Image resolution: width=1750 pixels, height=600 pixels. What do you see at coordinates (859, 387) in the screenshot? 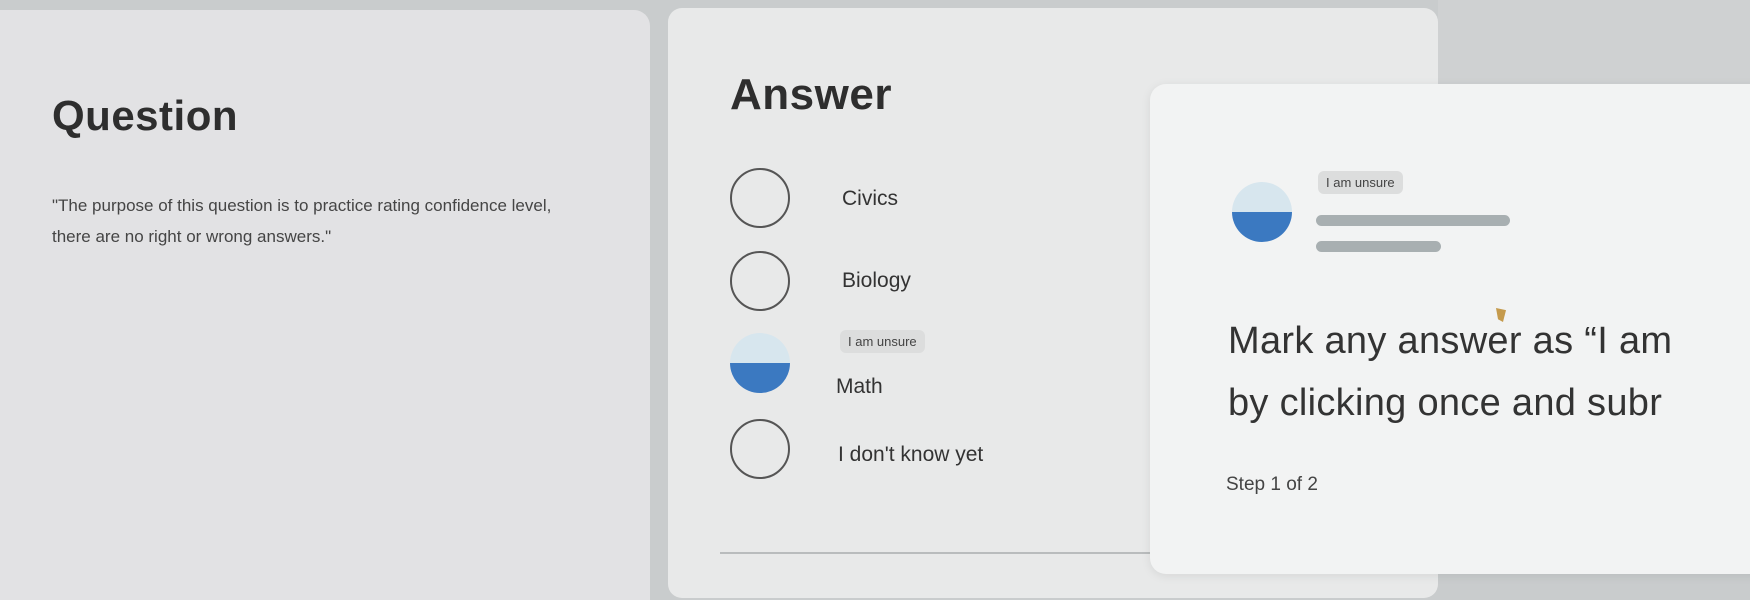
I see `option-math-label: Math` at bounding box center [859, 387].